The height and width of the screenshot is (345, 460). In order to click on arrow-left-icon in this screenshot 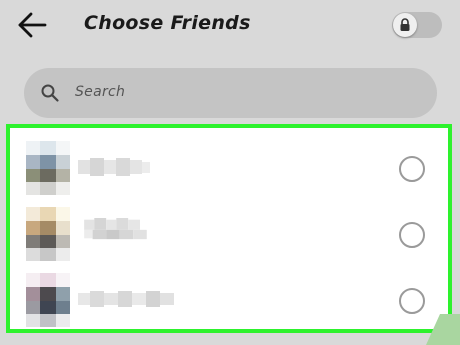, I will do `click(32, 25)`.